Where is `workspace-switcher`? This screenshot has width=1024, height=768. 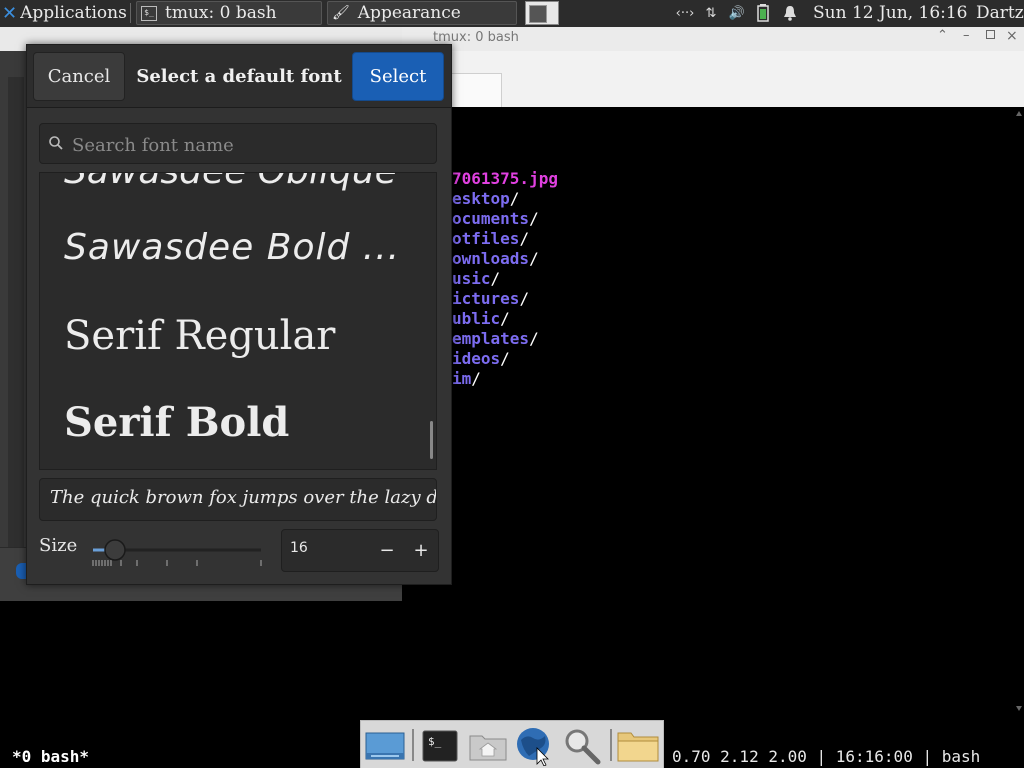 workspace-switcher is located at coordinates (542, 13).